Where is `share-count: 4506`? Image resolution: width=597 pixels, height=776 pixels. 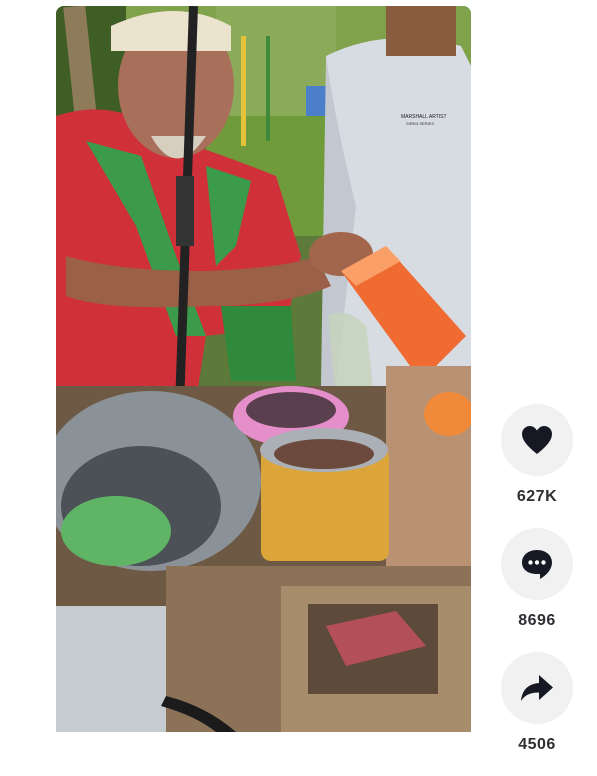
share-count: 4506 is located at coordinates (537, 744).